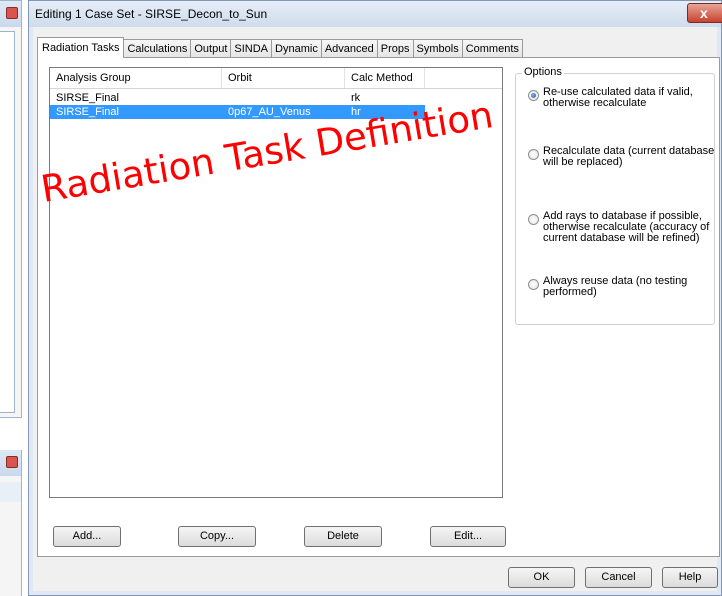 This screenshot has height=596, width=722. Describe the element at coordinates (283, 78) in the screenshot. I see `column-header-orbit: Orbit` at that location.